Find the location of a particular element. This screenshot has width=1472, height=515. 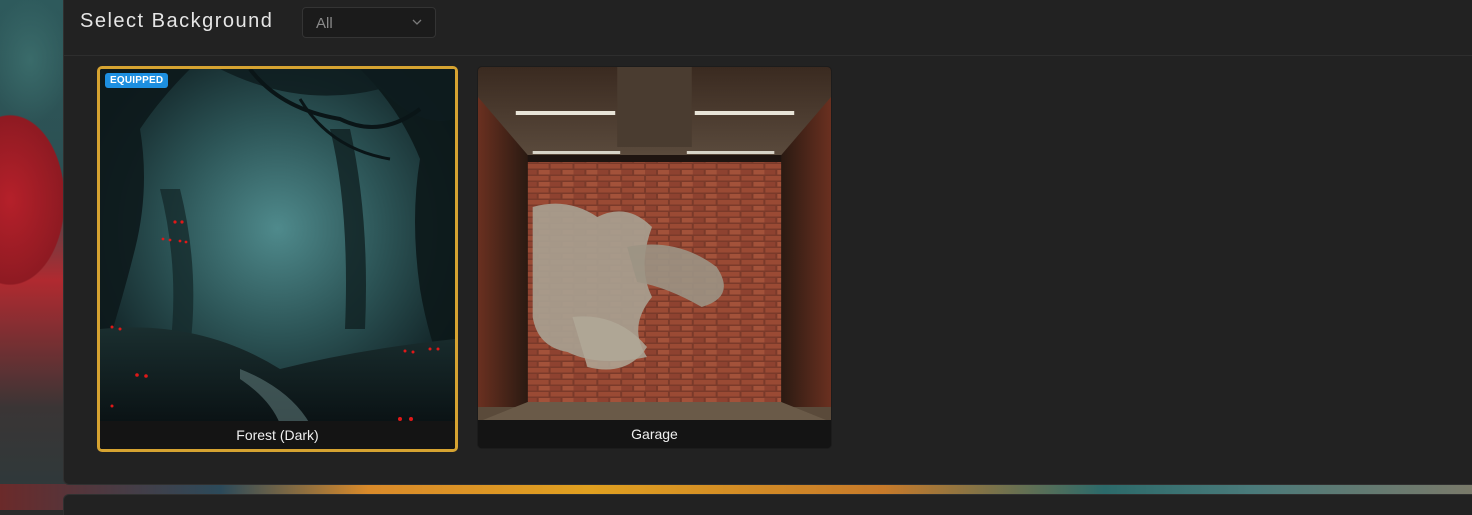

equipped-badge: EQUIPPED is located at coordinates (137, 80).